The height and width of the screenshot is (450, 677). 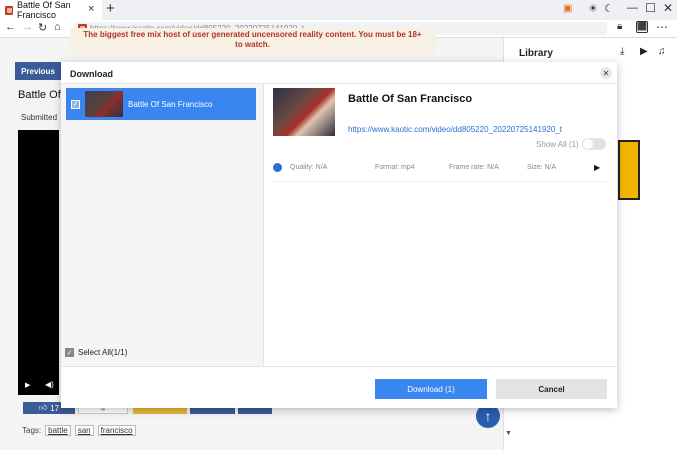 I want to click on maximize-icon: ☐, so click(x=650, y=8).